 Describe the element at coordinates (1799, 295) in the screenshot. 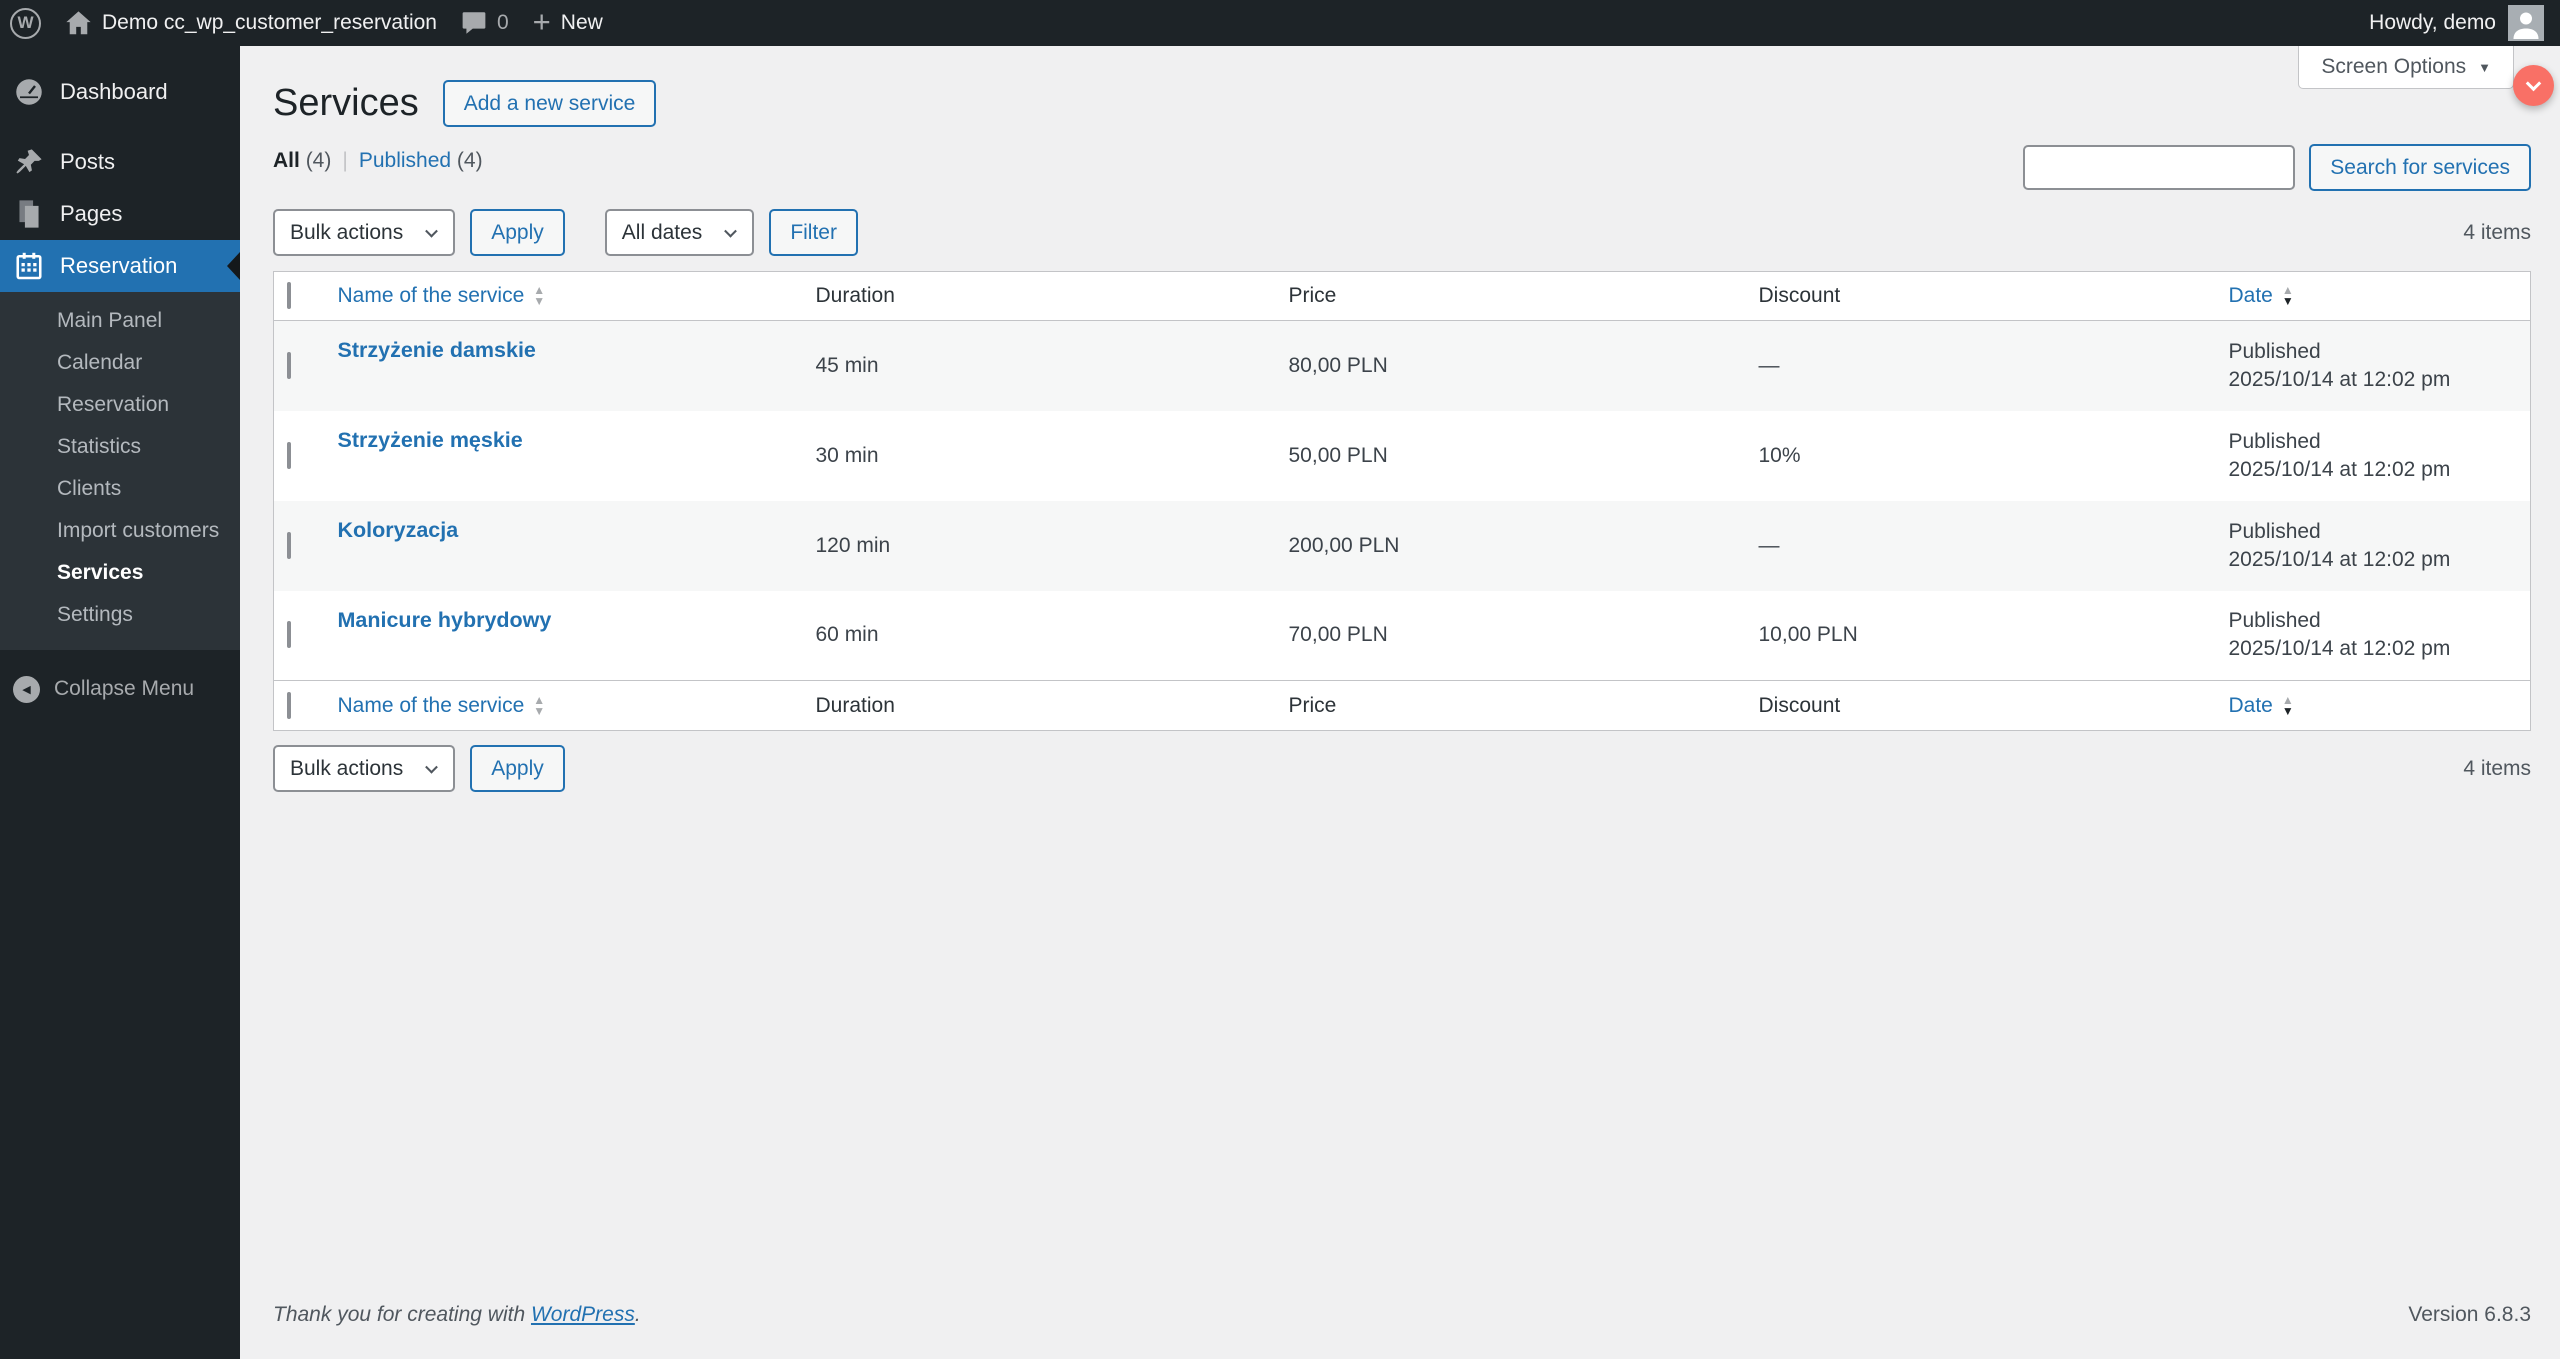

I see `column-discount-label: Discount` at that location.